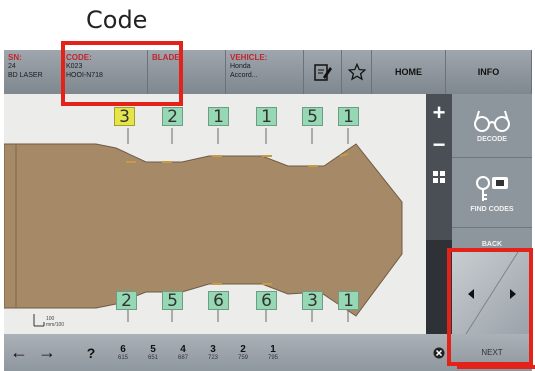 The width and height of the screenshot is (535, 371). Describe the element at coordinates (439, 113) in the screenshot. I see `zoom-in-button: +` at that location.